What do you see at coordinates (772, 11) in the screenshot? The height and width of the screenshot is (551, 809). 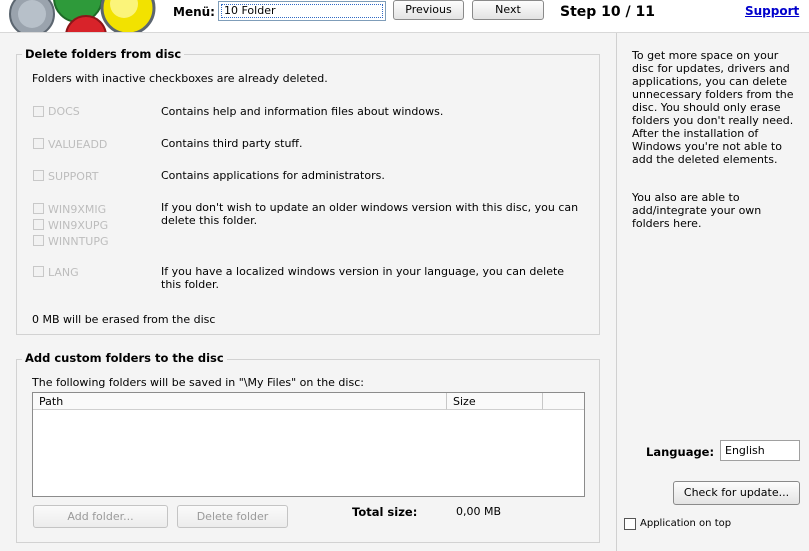 I see `support-link: Support` at bounding box center [772, 11].